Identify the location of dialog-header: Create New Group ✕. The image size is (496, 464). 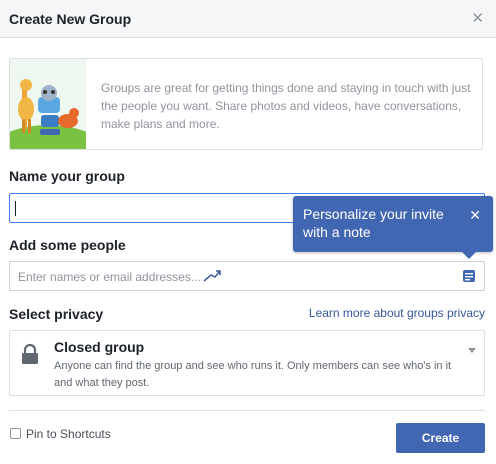
(248, 19).